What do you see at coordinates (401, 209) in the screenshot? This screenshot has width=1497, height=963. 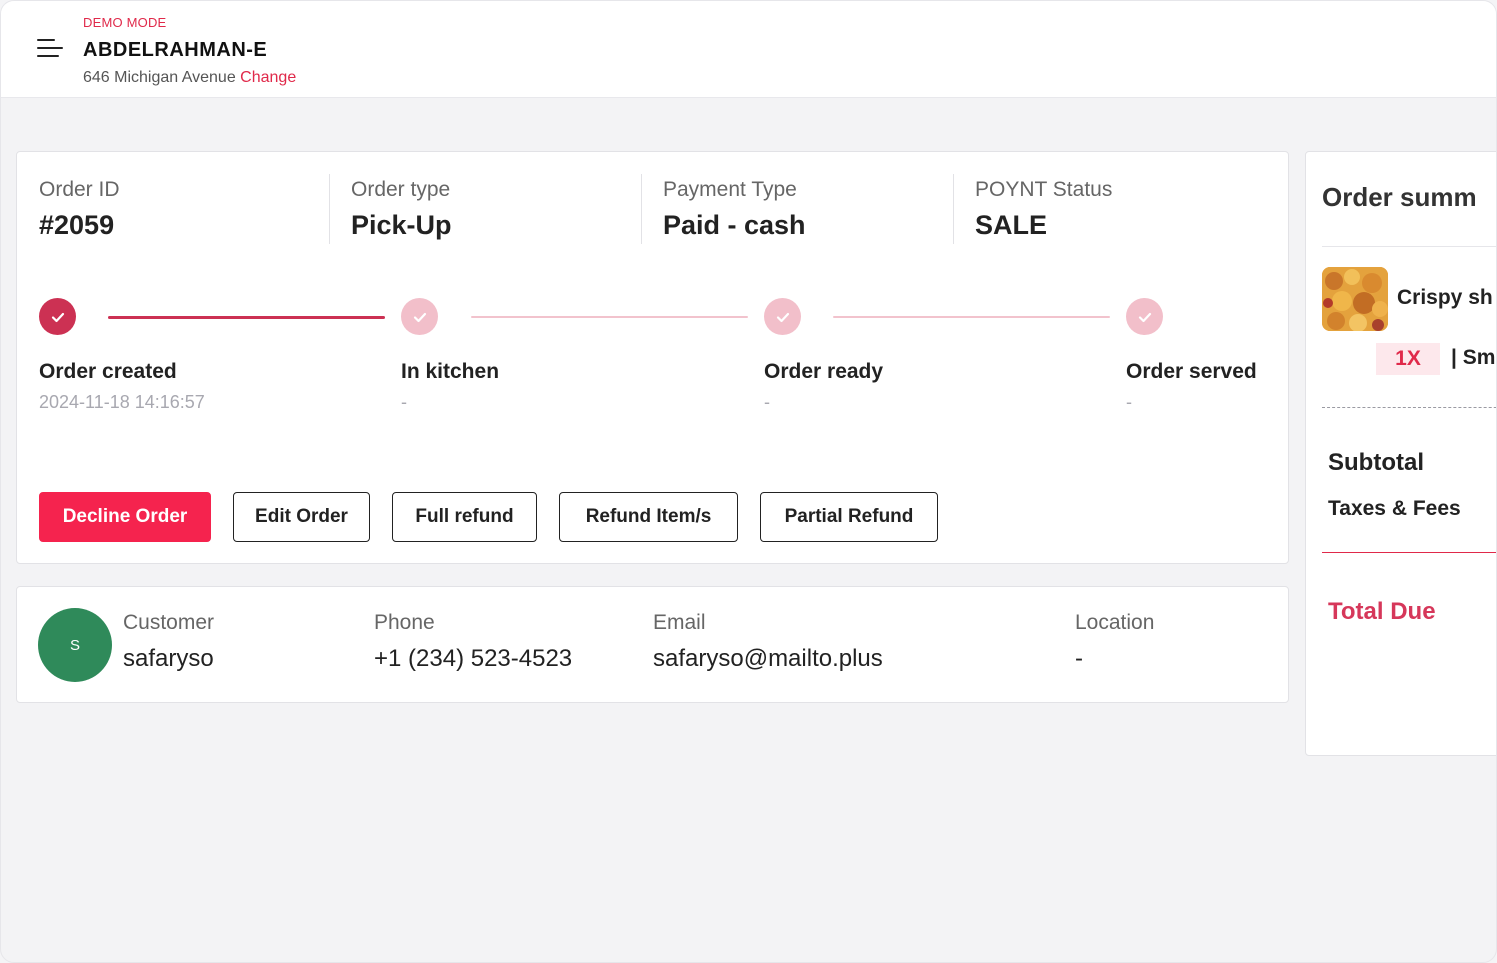 I see `order-type-field: Order type Pick-Up` at bounding box center [401, 209].